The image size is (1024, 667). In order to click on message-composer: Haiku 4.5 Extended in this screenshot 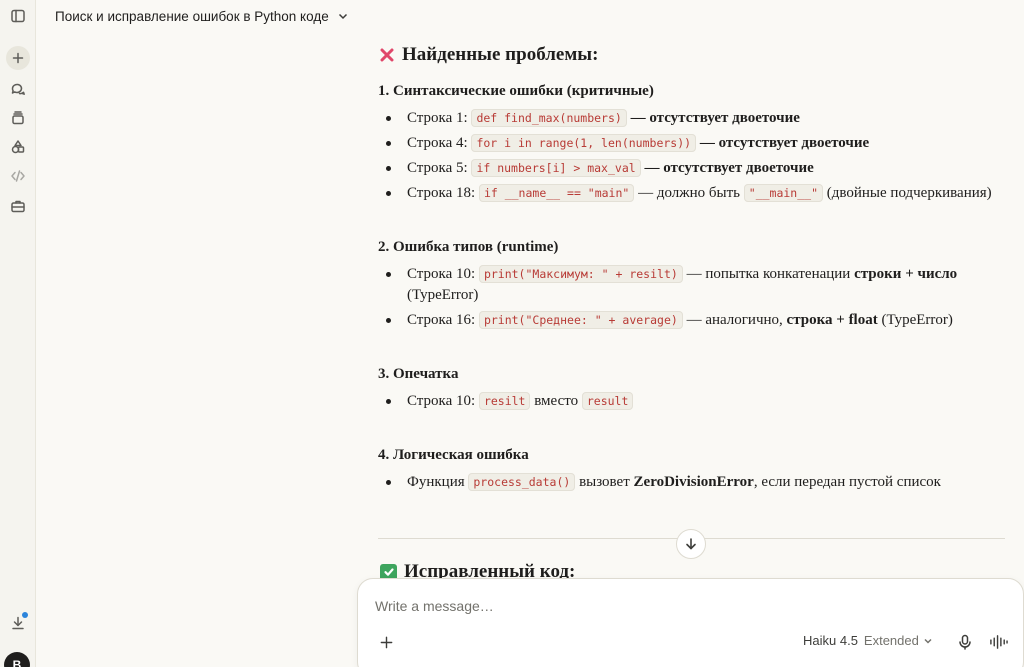, I will do `click(690, 622)`.